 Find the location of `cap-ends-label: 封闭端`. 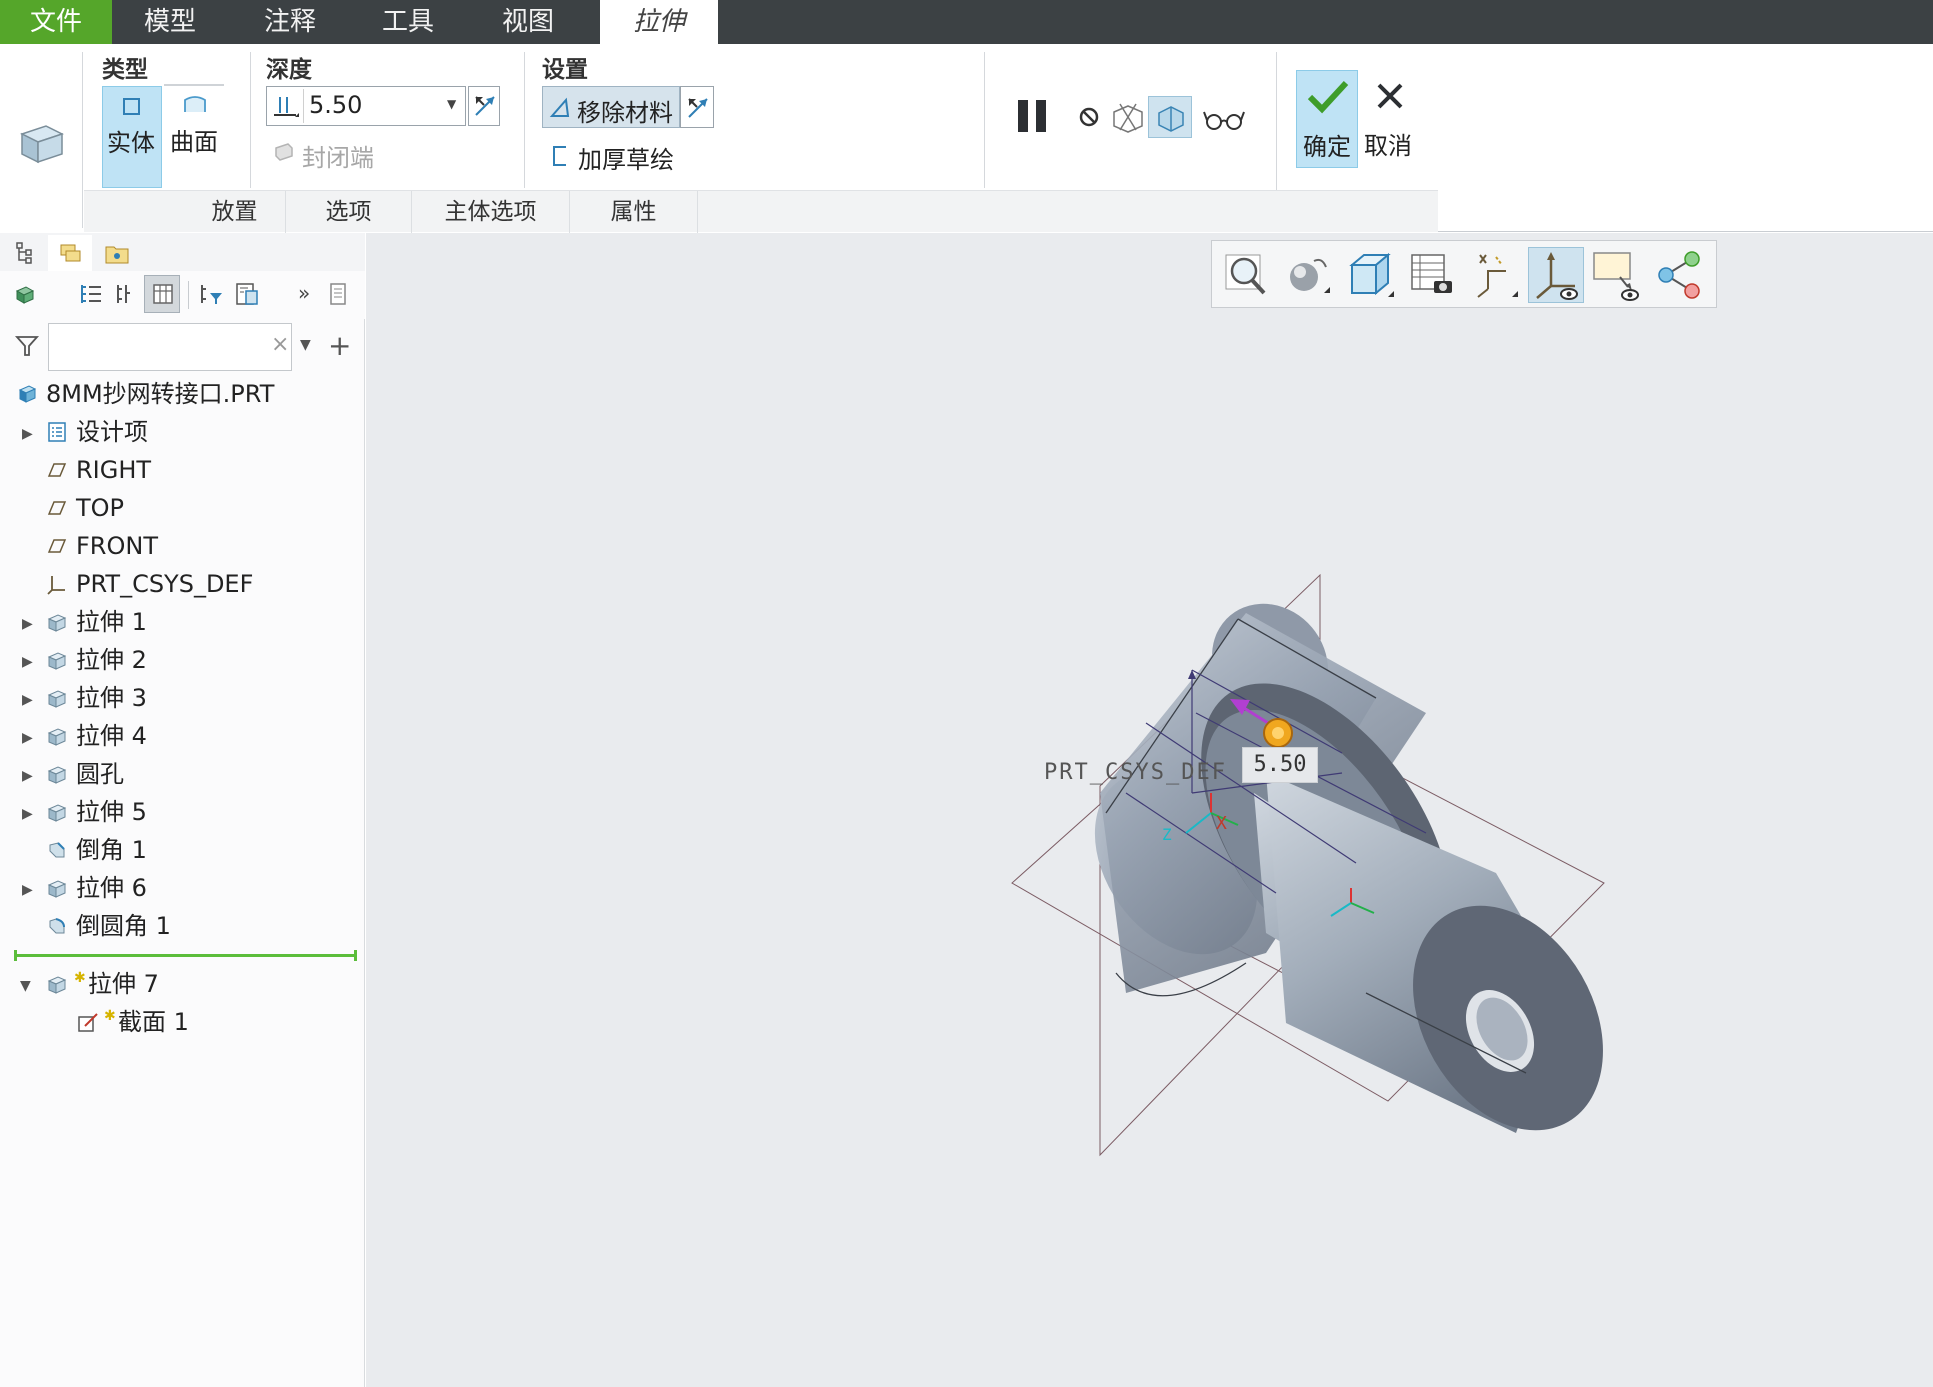

cap-ends-label: 封闭端 is located at coordinates (338, 155).